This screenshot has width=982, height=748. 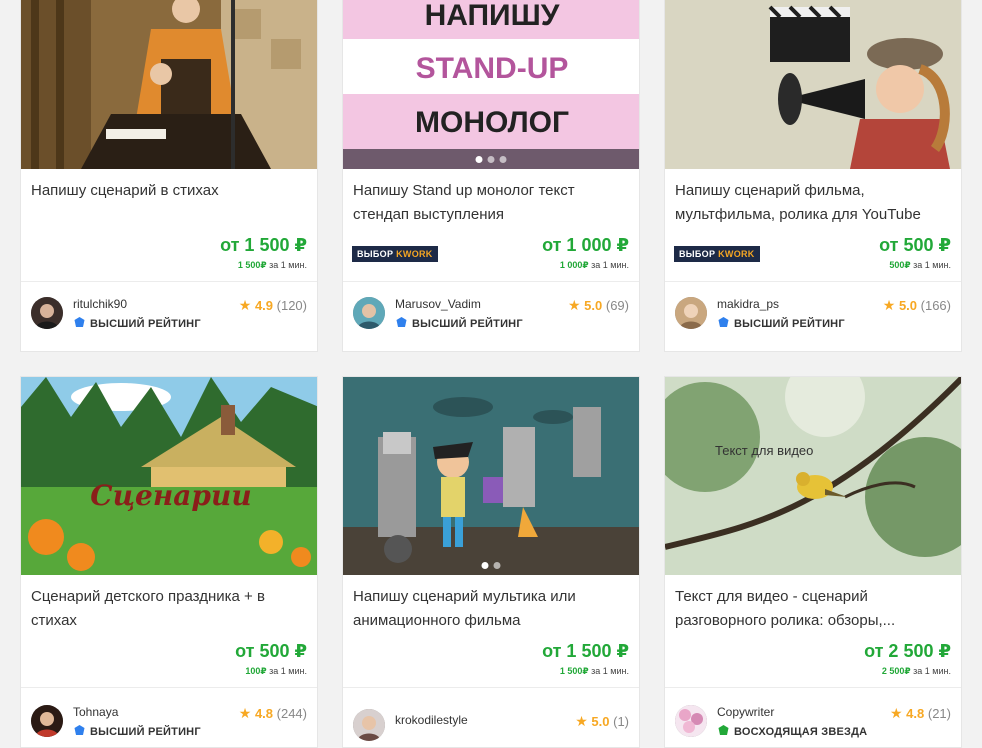 I want to click on card-title: Напишу сценарий в стихах, so click(x=169, y=191).